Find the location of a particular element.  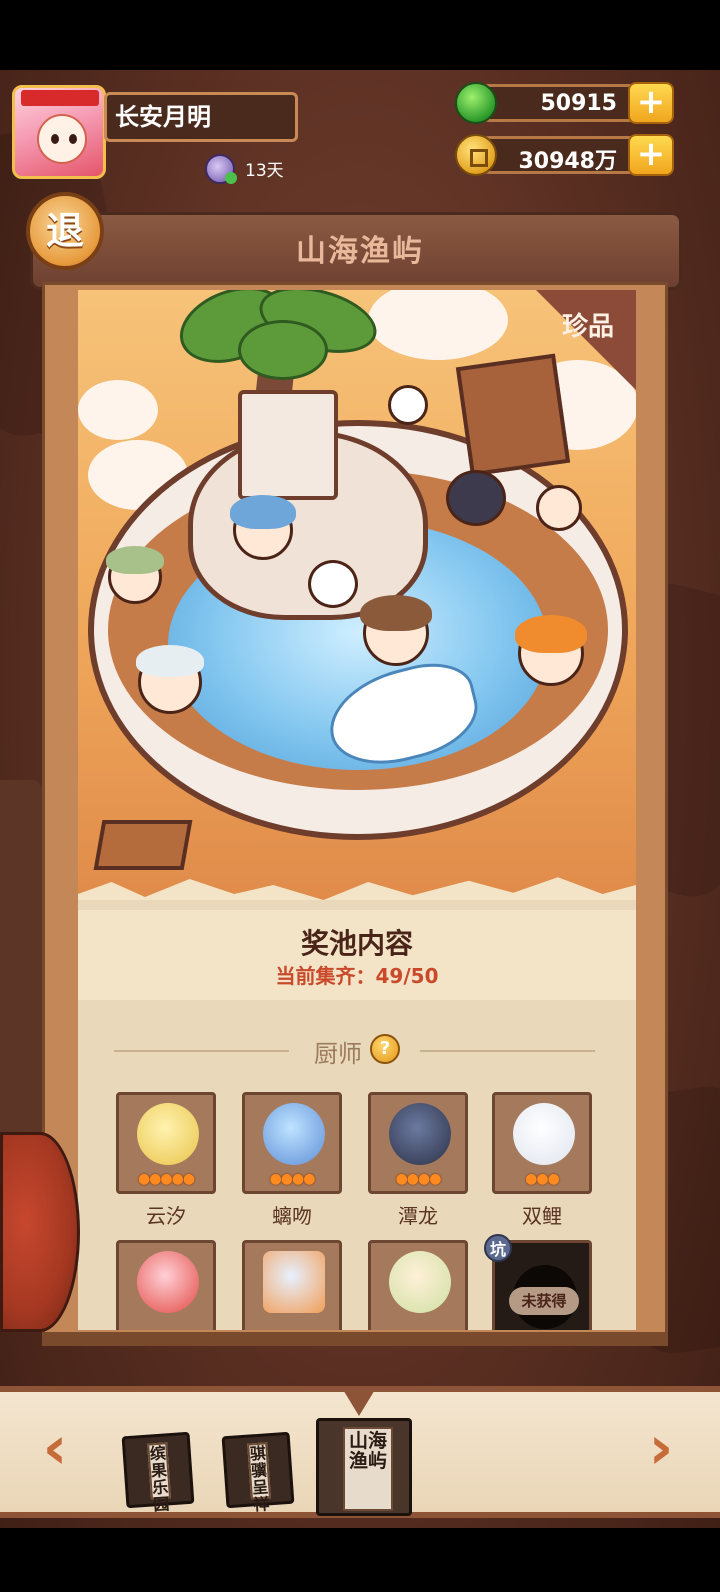

chef-card: ●●● is located at coordinates (542, 1143).